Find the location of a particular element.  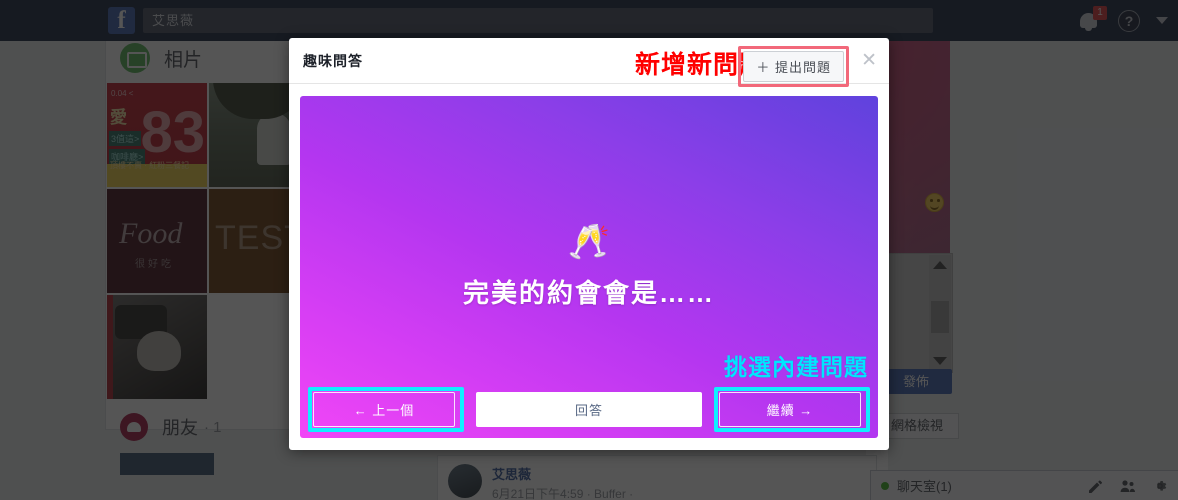

ask-question-button: ＋ 提出問題 is located at coordinates (793, 66).